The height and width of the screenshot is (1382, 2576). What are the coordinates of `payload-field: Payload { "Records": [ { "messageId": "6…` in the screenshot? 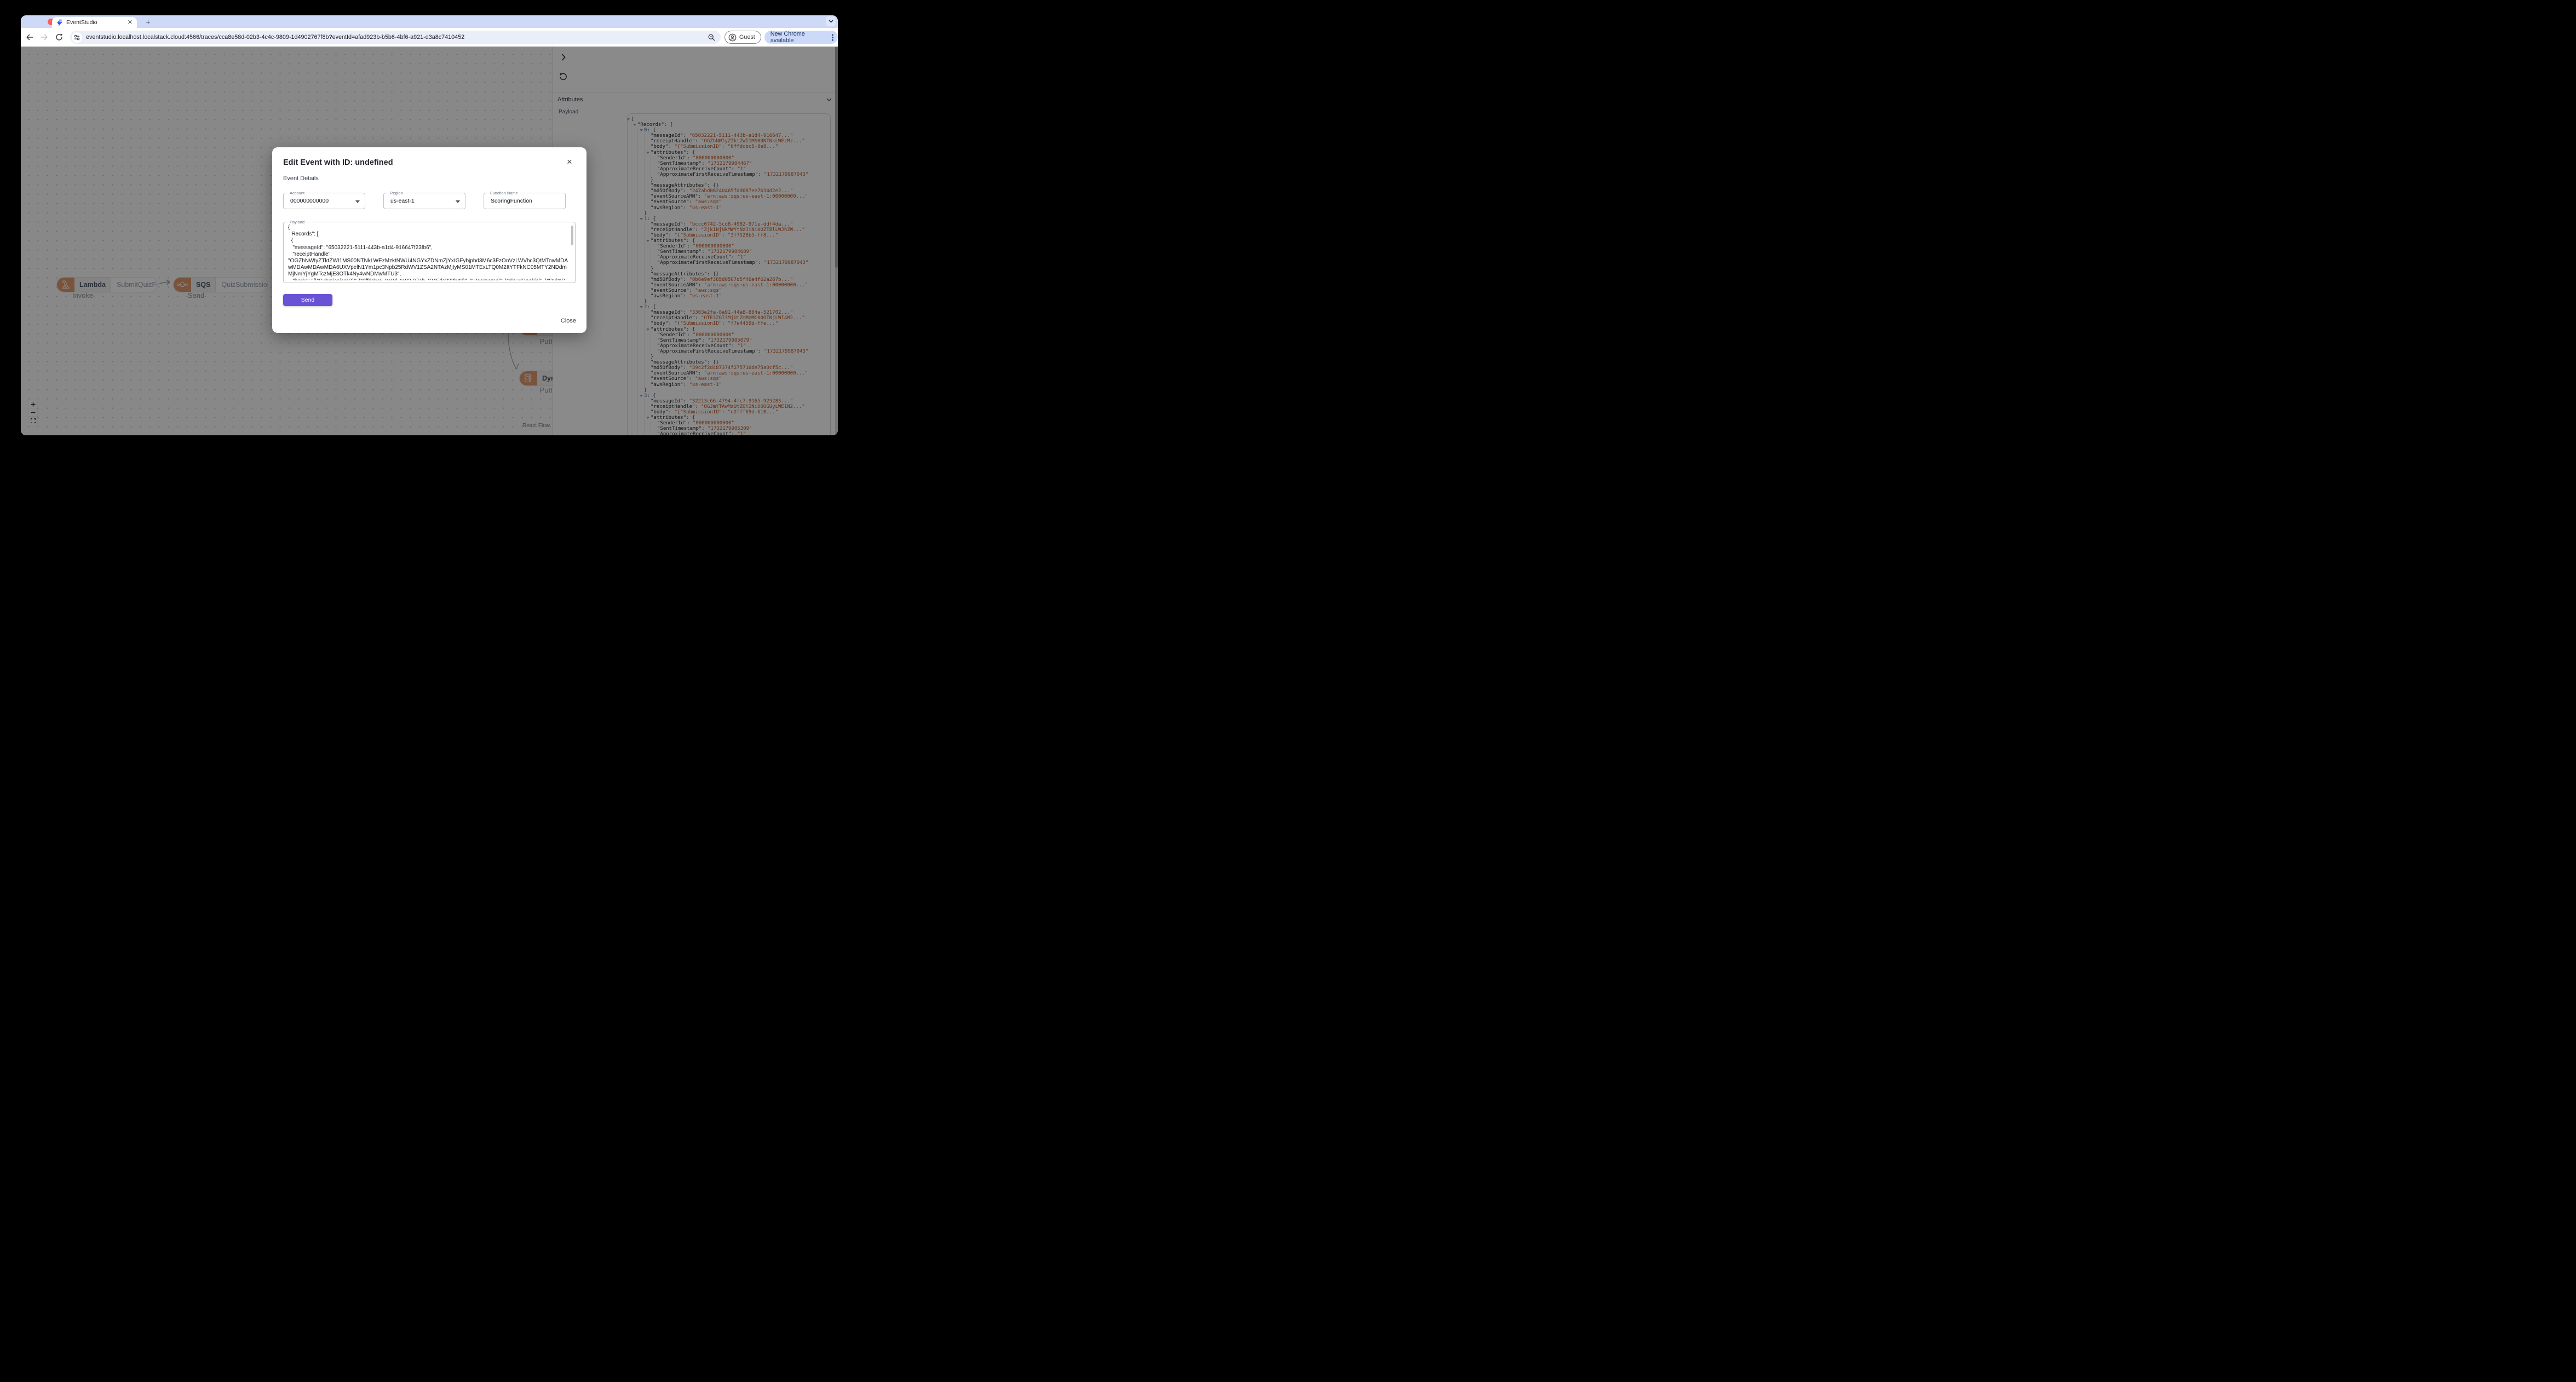 It's located at (429, 251).